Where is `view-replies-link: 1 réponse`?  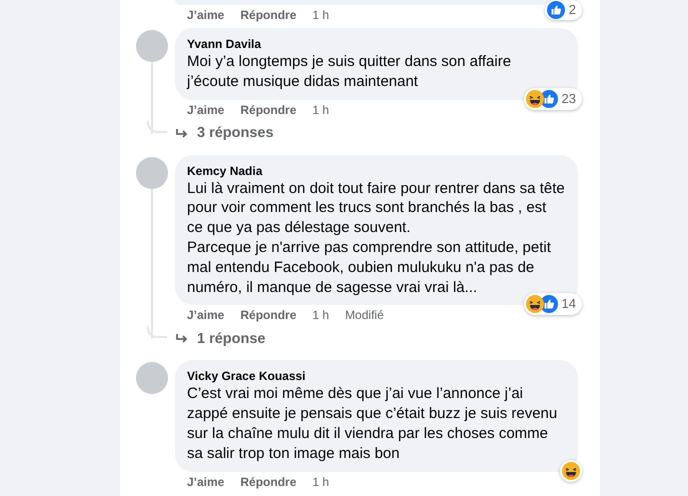 view-replies-link: 1 réponse is located at coordinates (220, 339).